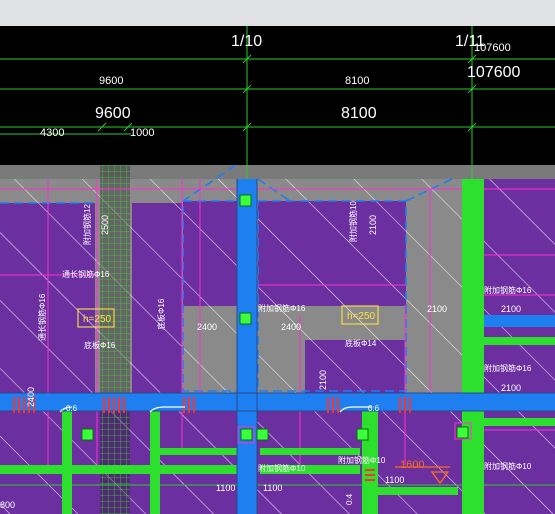 This screenshot has height=514, width=555. Describe the element at coordinates (100, 345) in the screenshot. I see `slab-label-16: 底板Φ16` at that location.